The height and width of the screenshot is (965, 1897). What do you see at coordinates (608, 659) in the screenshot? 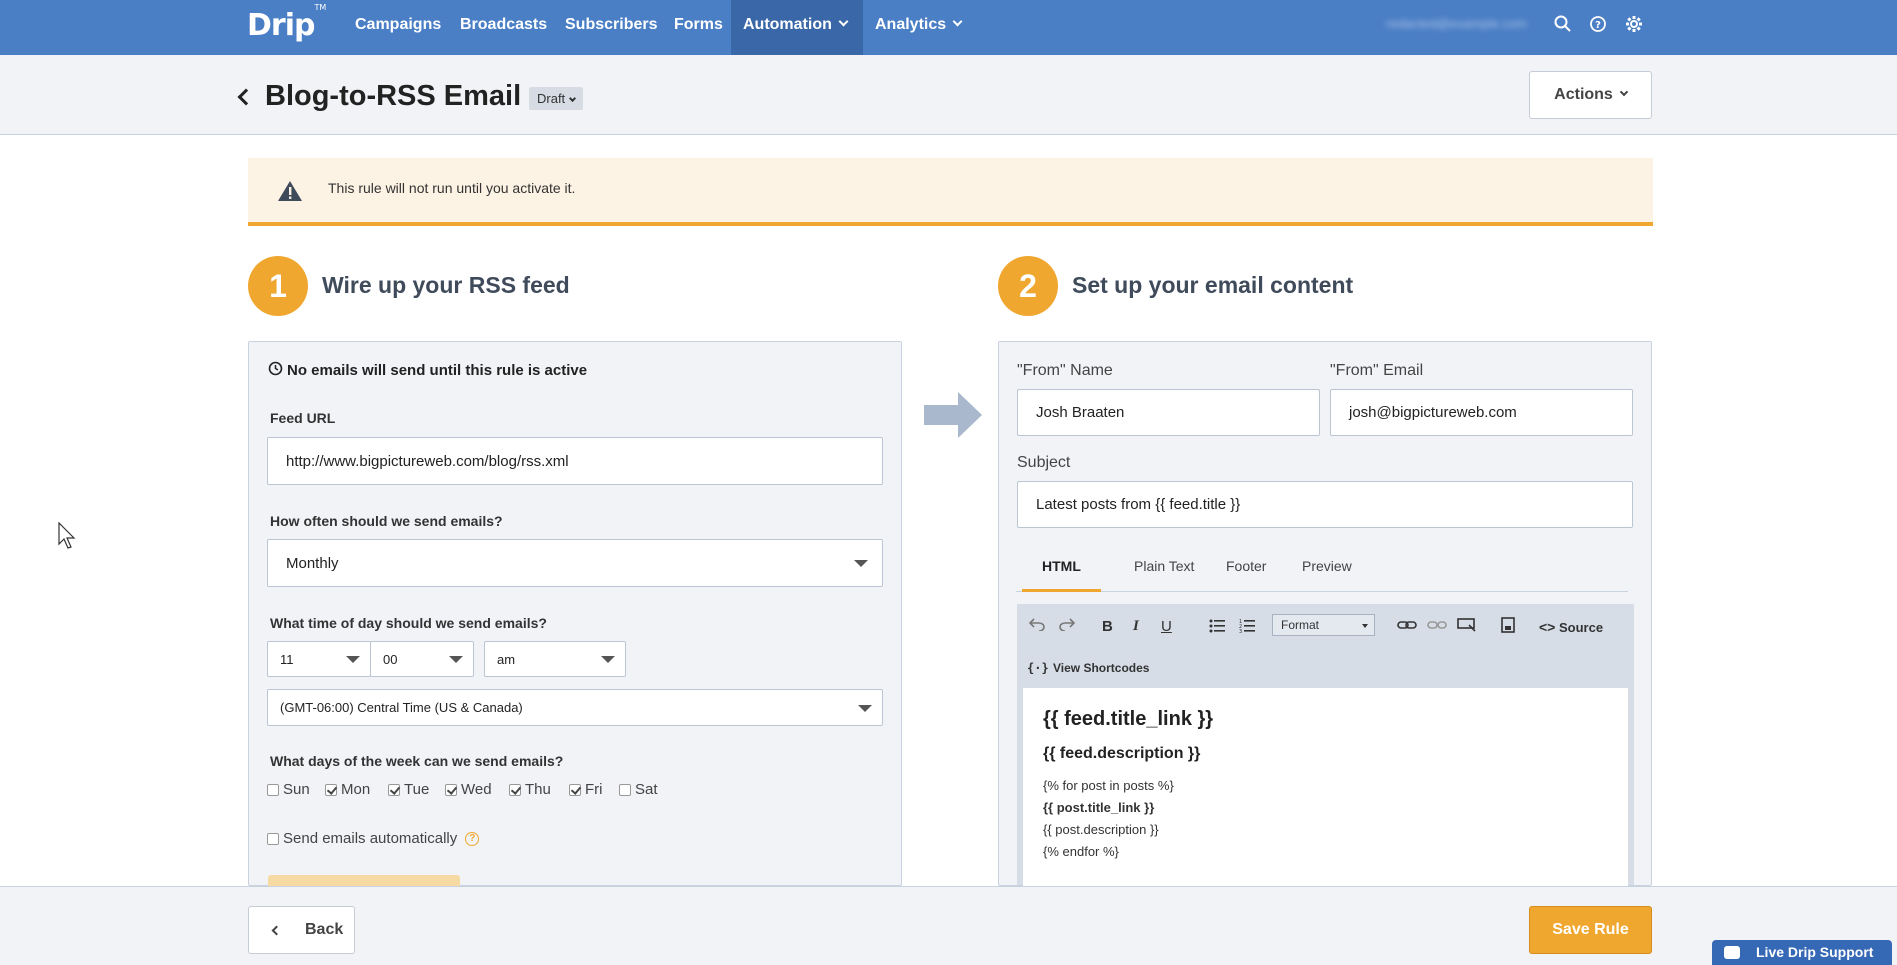
I see `dropdown-caret-icon` at bounding box center [608, 659].